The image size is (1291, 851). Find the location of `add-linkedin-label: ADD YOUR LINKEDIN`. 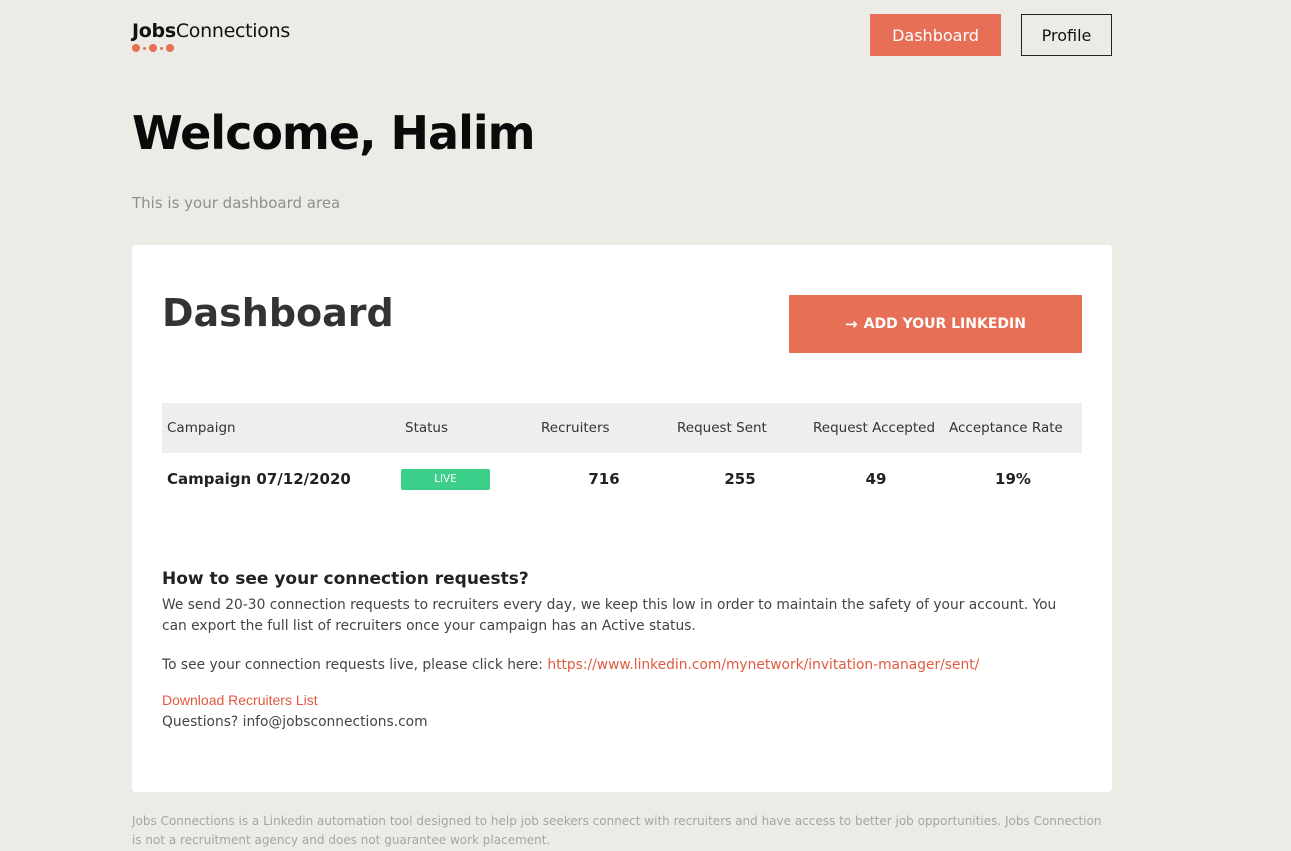

add-linkedin-label: ADD YOUR LINKEDIN is located at coordinates (944, 324).